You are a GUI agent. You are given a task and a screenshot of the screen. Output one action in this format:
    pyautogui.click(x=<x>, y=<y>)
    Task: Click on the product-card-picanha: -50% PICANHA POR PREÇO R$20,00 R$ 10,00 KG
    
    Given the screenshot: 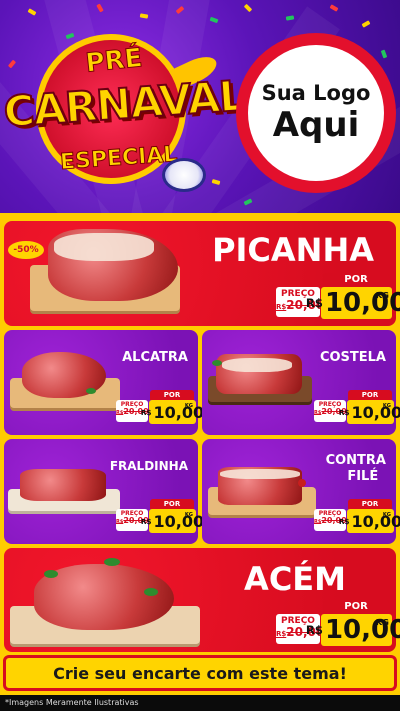 What is the action you would take?
    pyautogui.click(x=202, y=273)
    